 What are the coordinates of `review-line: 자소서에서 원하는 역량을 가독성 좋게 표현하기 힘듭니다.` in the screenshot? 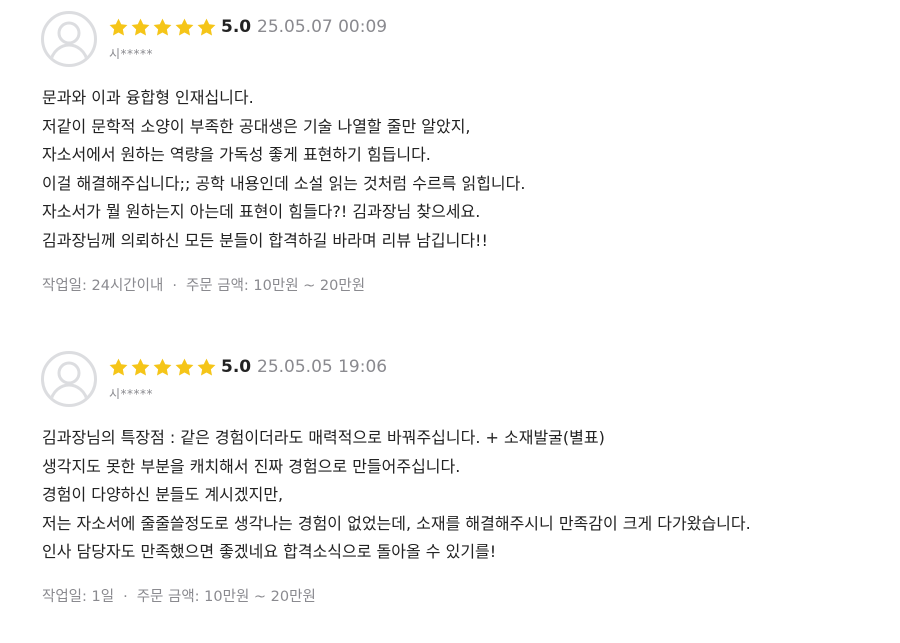 It's located at (236, 154).